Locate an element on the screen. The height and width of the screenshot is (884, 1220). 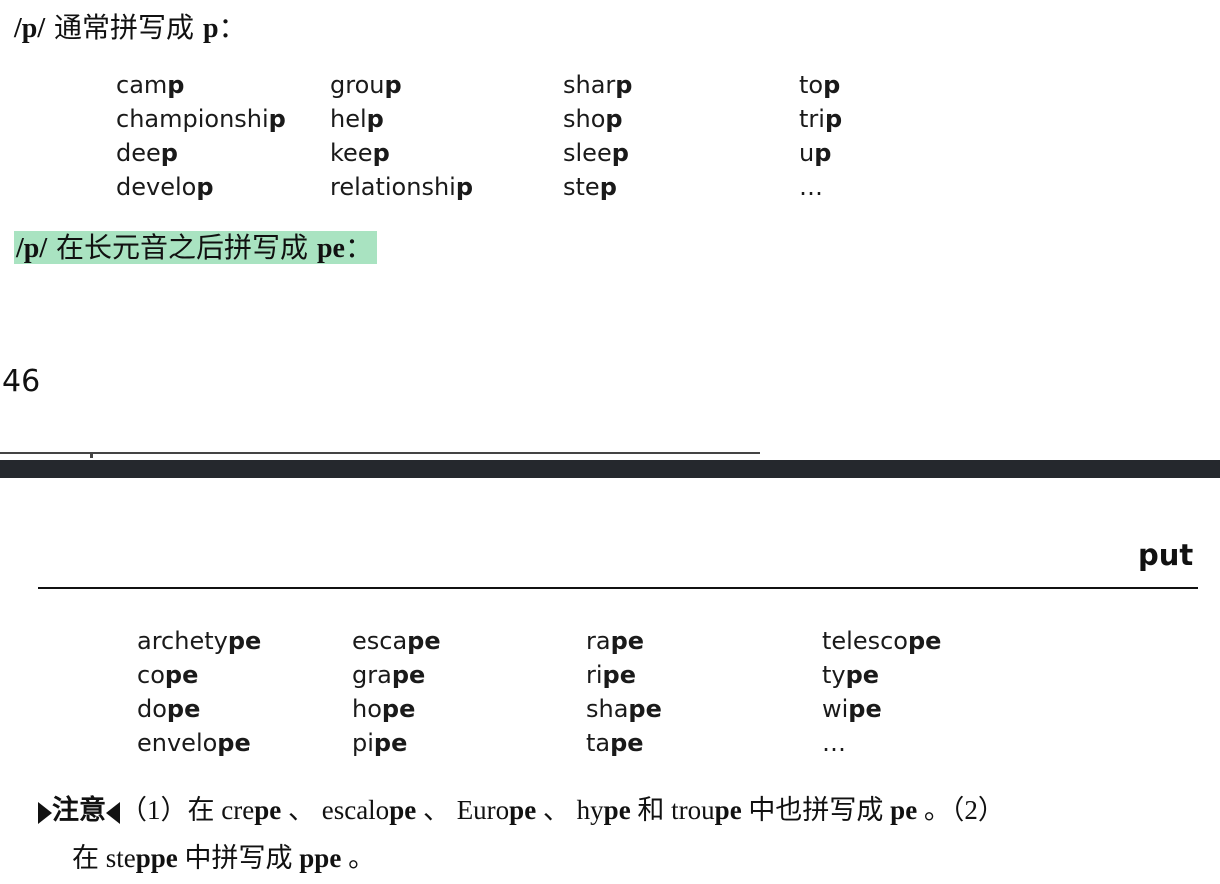
highlight: /p/ 在长元音之后拼写成 pe： is located at coordinates (195, 247).